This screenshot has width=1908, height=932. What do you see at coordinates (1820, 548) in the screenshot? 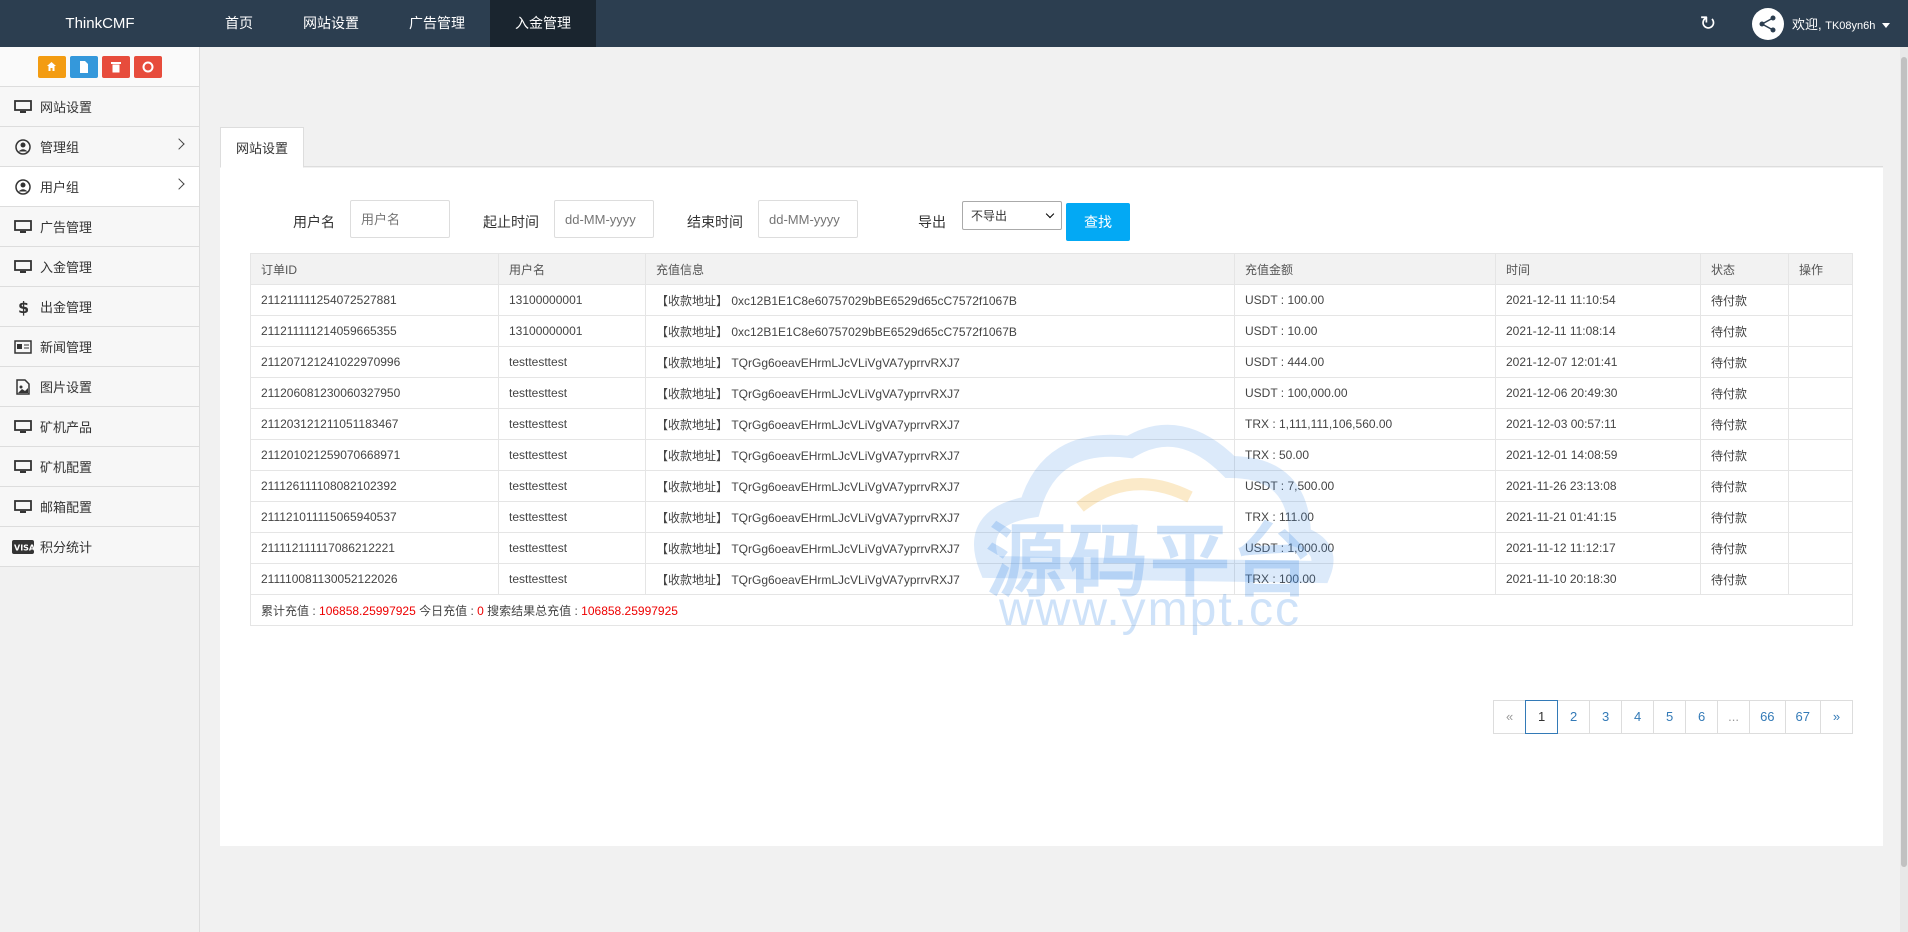
I see `cell-actions` at bounding box center [1820, 548].